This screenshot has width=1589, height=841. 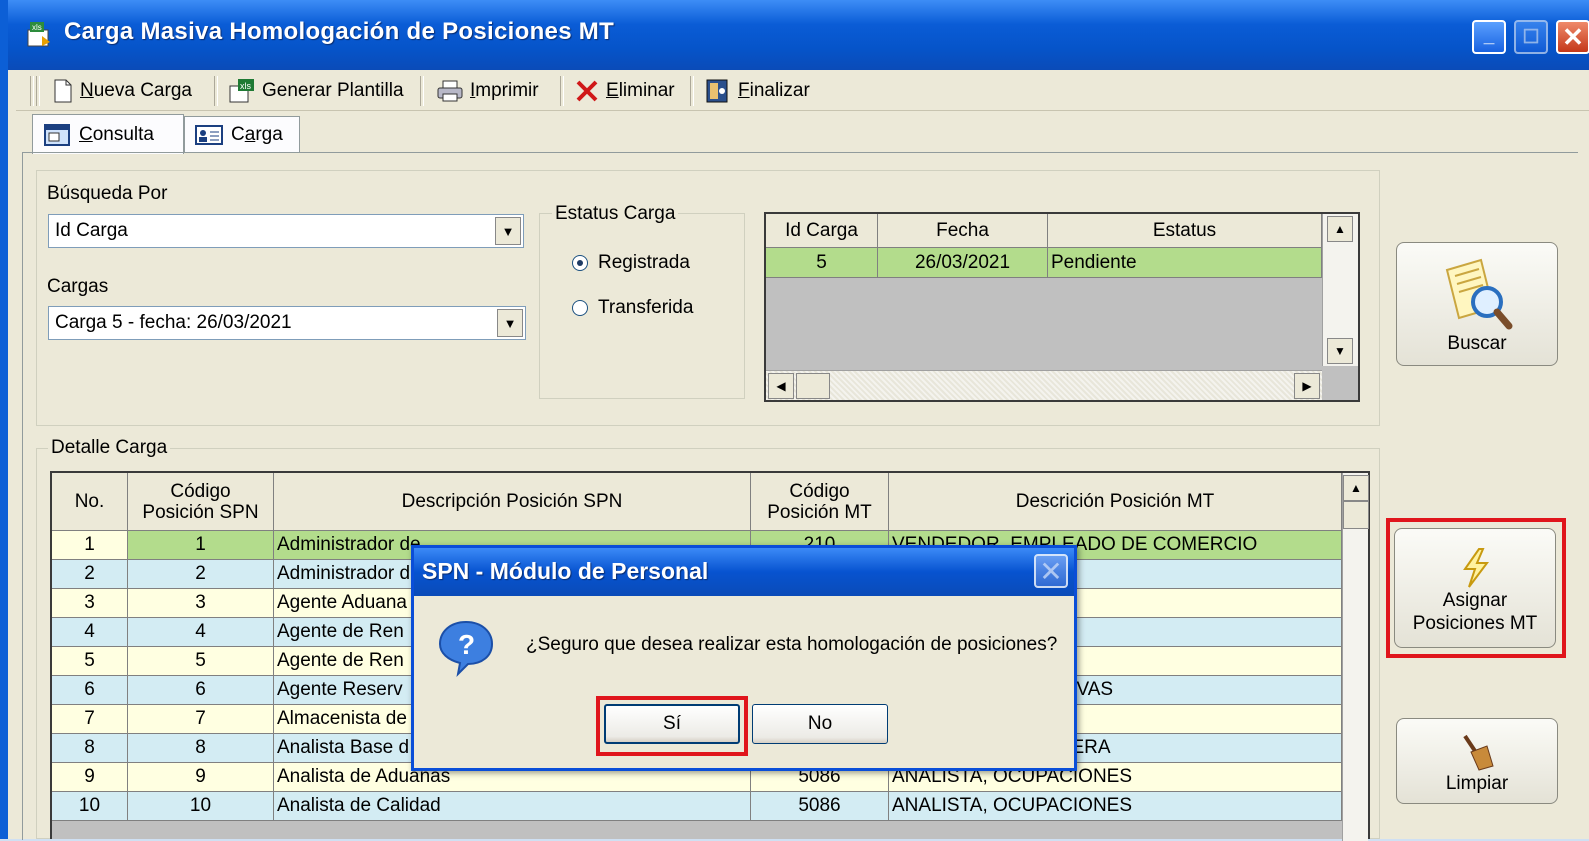 What do you see at coordinates (38, 91) in the screenshot?
I see `toolbar-grip` at bounding box center [38, 91].